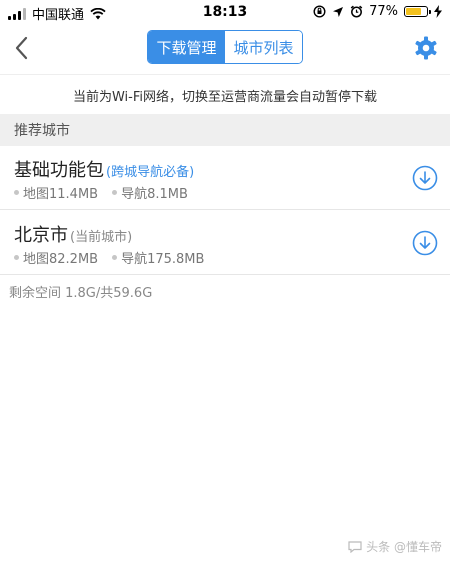  I want to click on segmented-control: 下载管理 城市列表, so click(225, 47).